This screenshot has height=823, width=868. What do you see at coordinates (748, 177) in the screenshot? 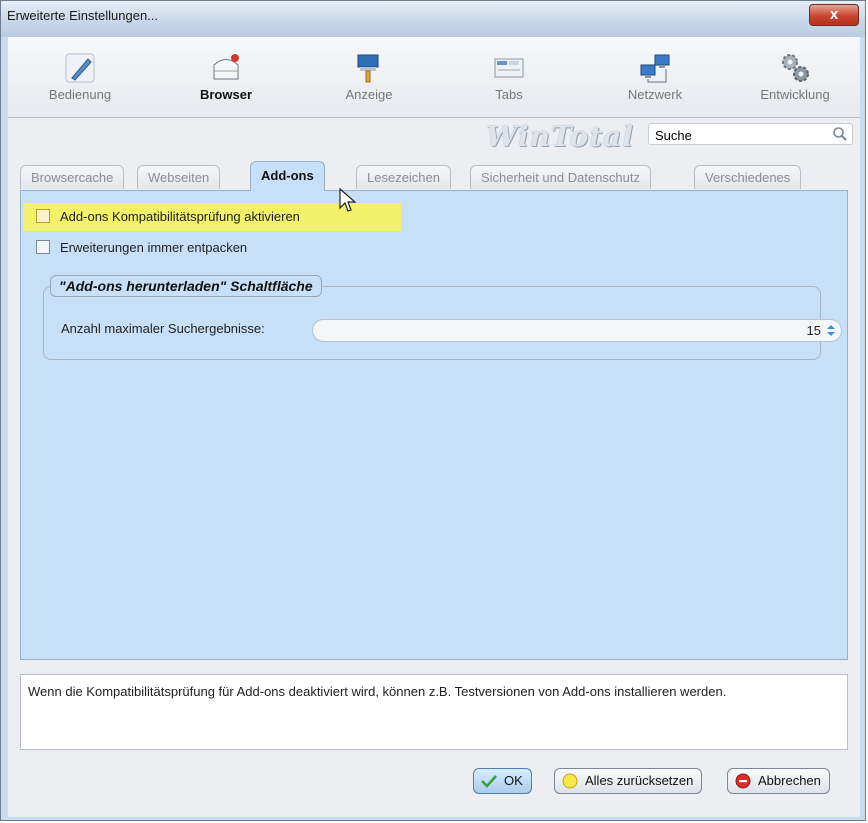
I see `tab-verschiedenes: Verschiedenes` at bounding box center [748, 177].